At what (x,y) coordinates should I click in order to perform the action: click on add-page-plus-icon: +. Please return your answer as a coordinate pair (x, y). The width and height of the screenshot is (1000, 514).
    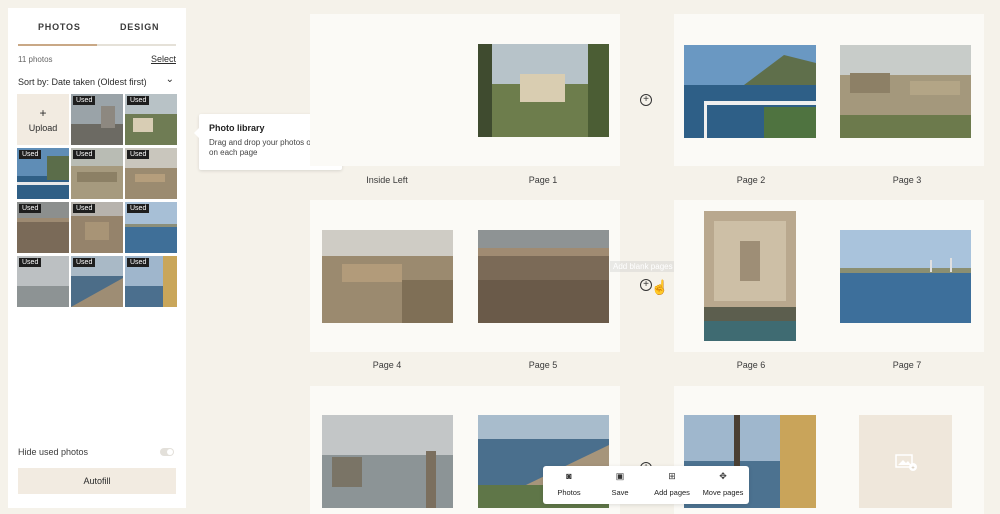
    Looking at the image, I should click on (646, 100).